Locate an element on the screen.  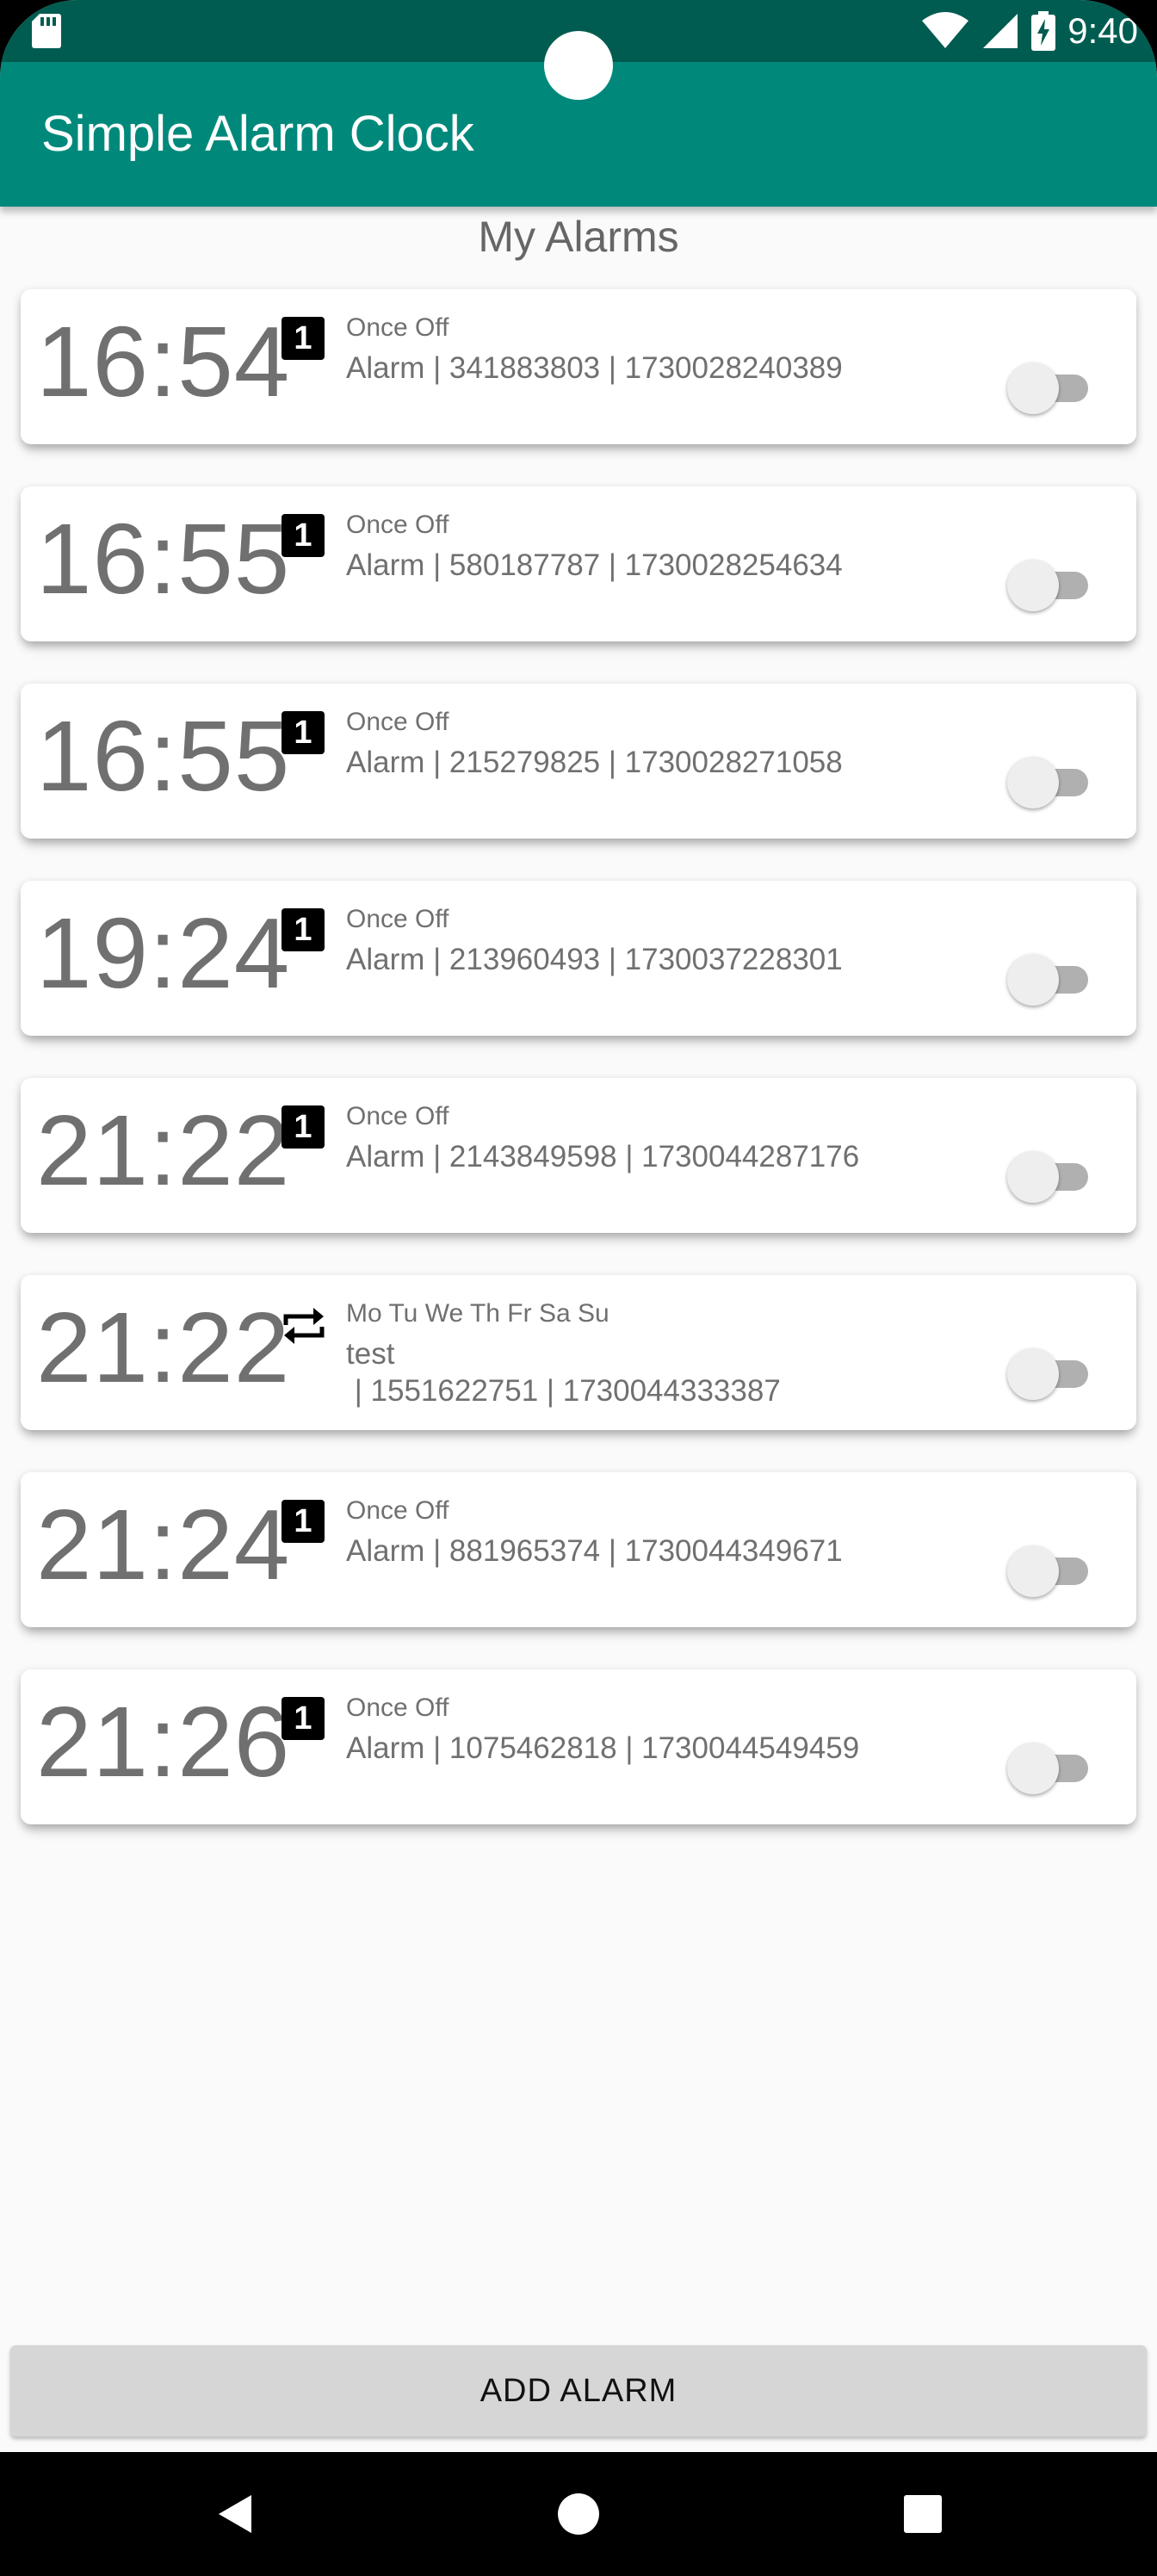
battery-charging-icon is located at coordinates (1044, 31).